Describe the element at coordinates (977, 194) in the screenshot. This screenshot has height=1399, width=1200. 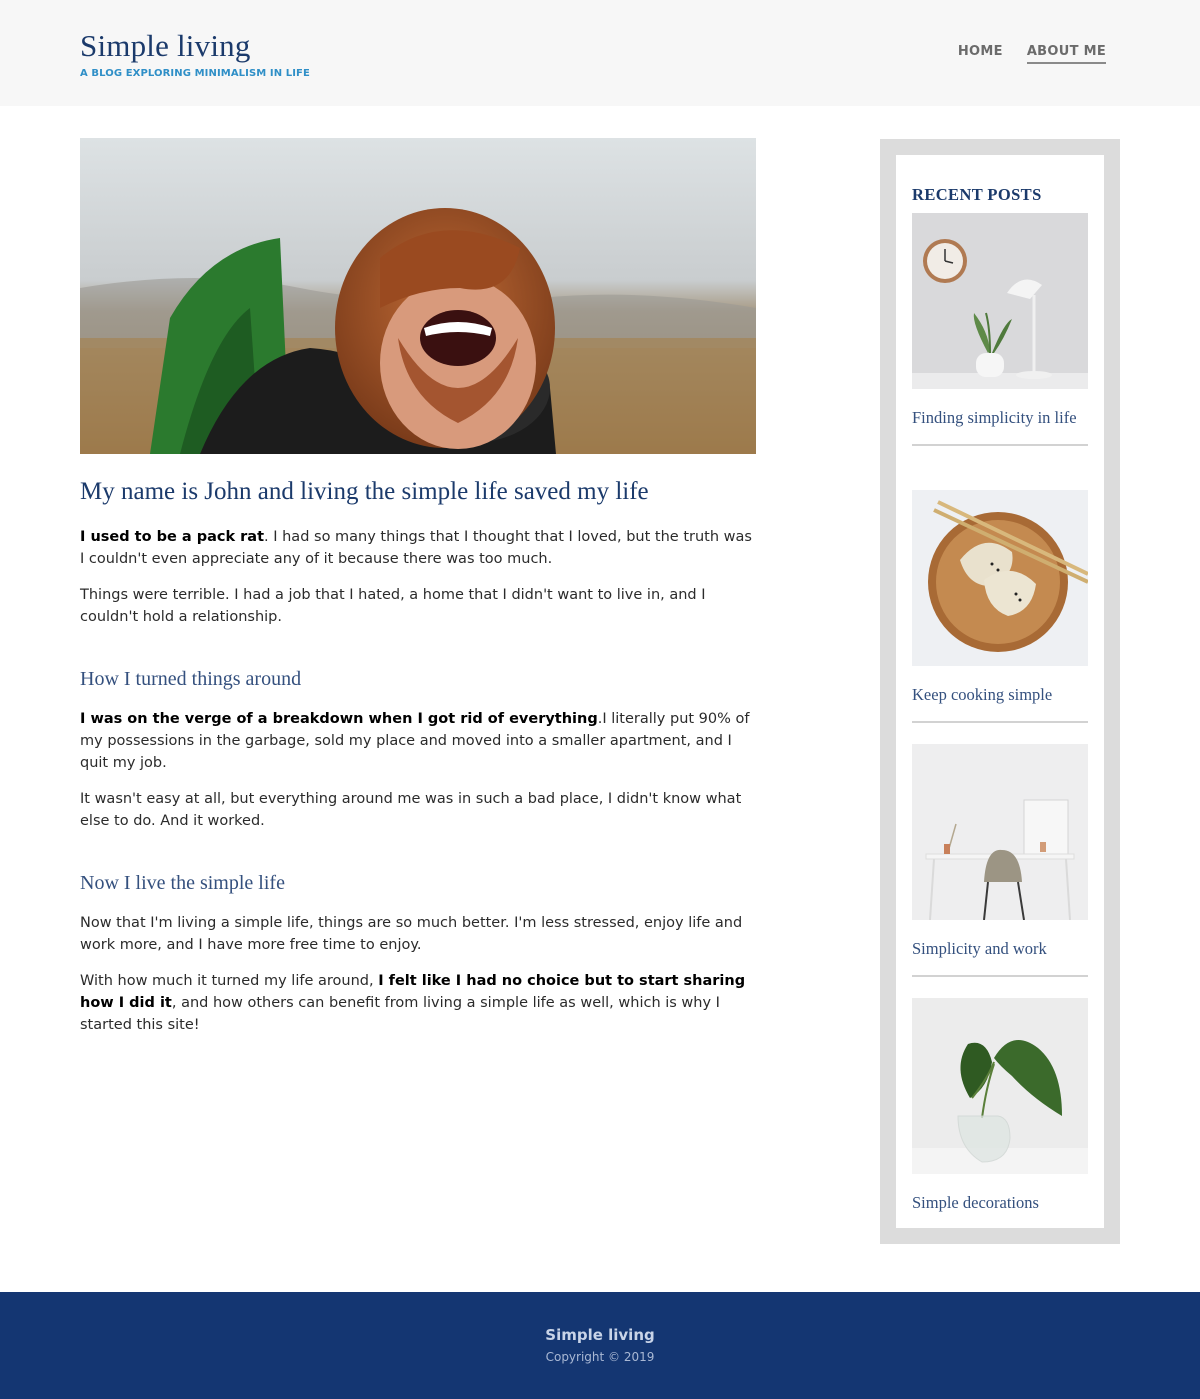
I see `recent-posts-heading: RECENT POSTS` at that location.